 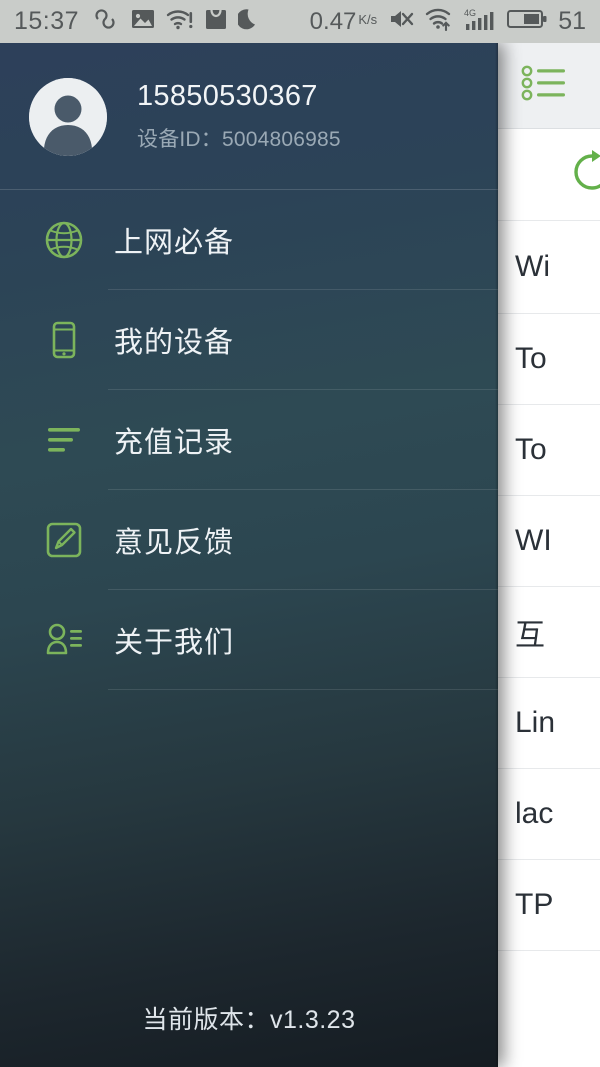 I want to click on data-rate-unit: K/s, so click(x=368, y=19).